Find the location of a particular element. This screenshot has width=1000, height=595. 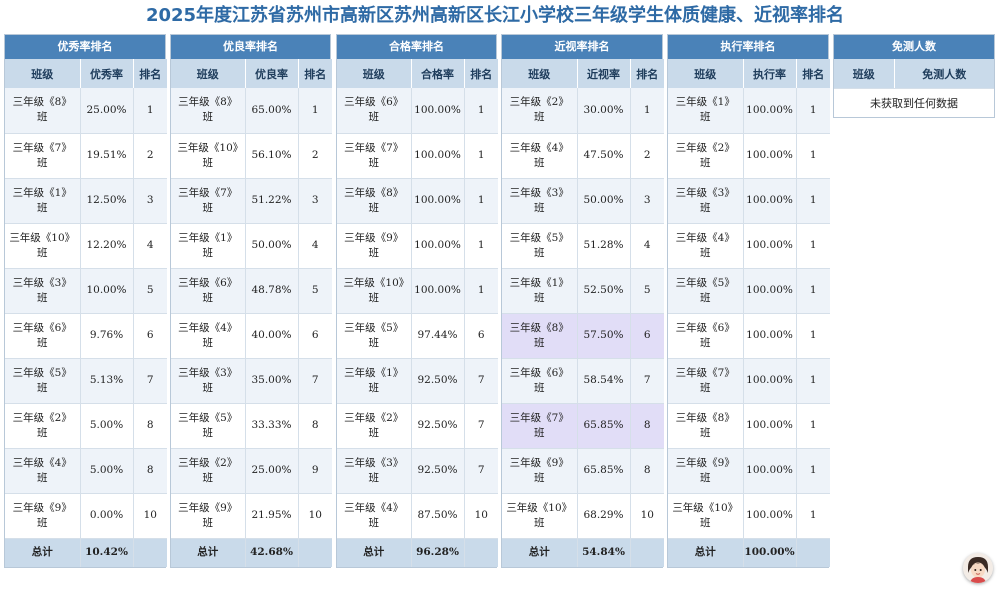

rate-cell: 40.00% is located at coordinates (272, 336).